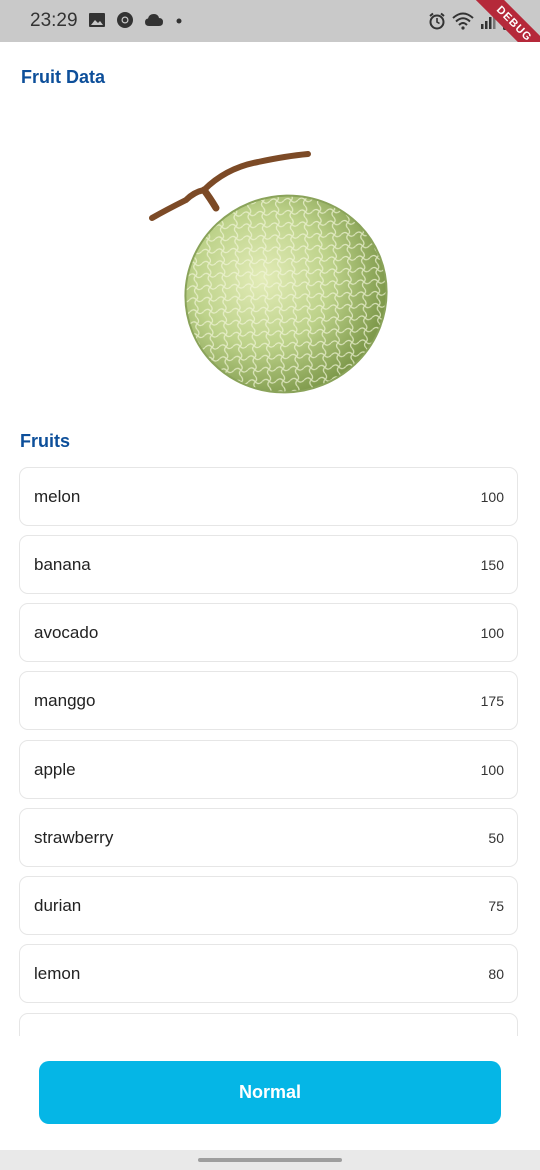 This screenshot has width=540, height=1170. I want to click on melon-image, so click(274, 278).